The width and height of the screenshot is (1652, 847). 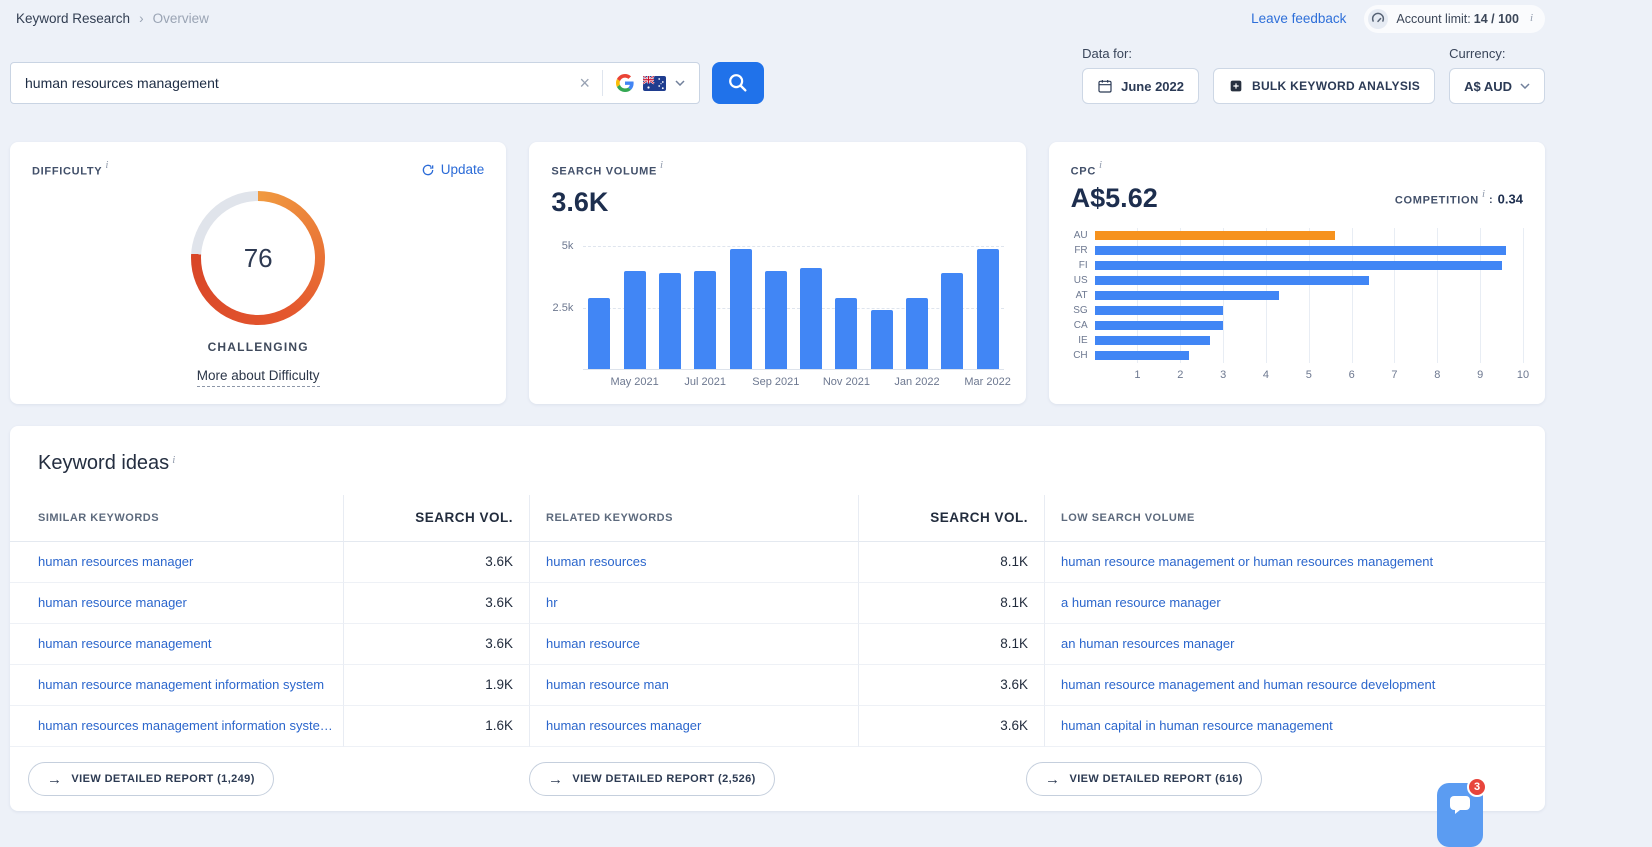 What do you see at coordinates (1081, 296) in the screenshot?
I see `country-label: AT` at bounding box center [1081, 296].